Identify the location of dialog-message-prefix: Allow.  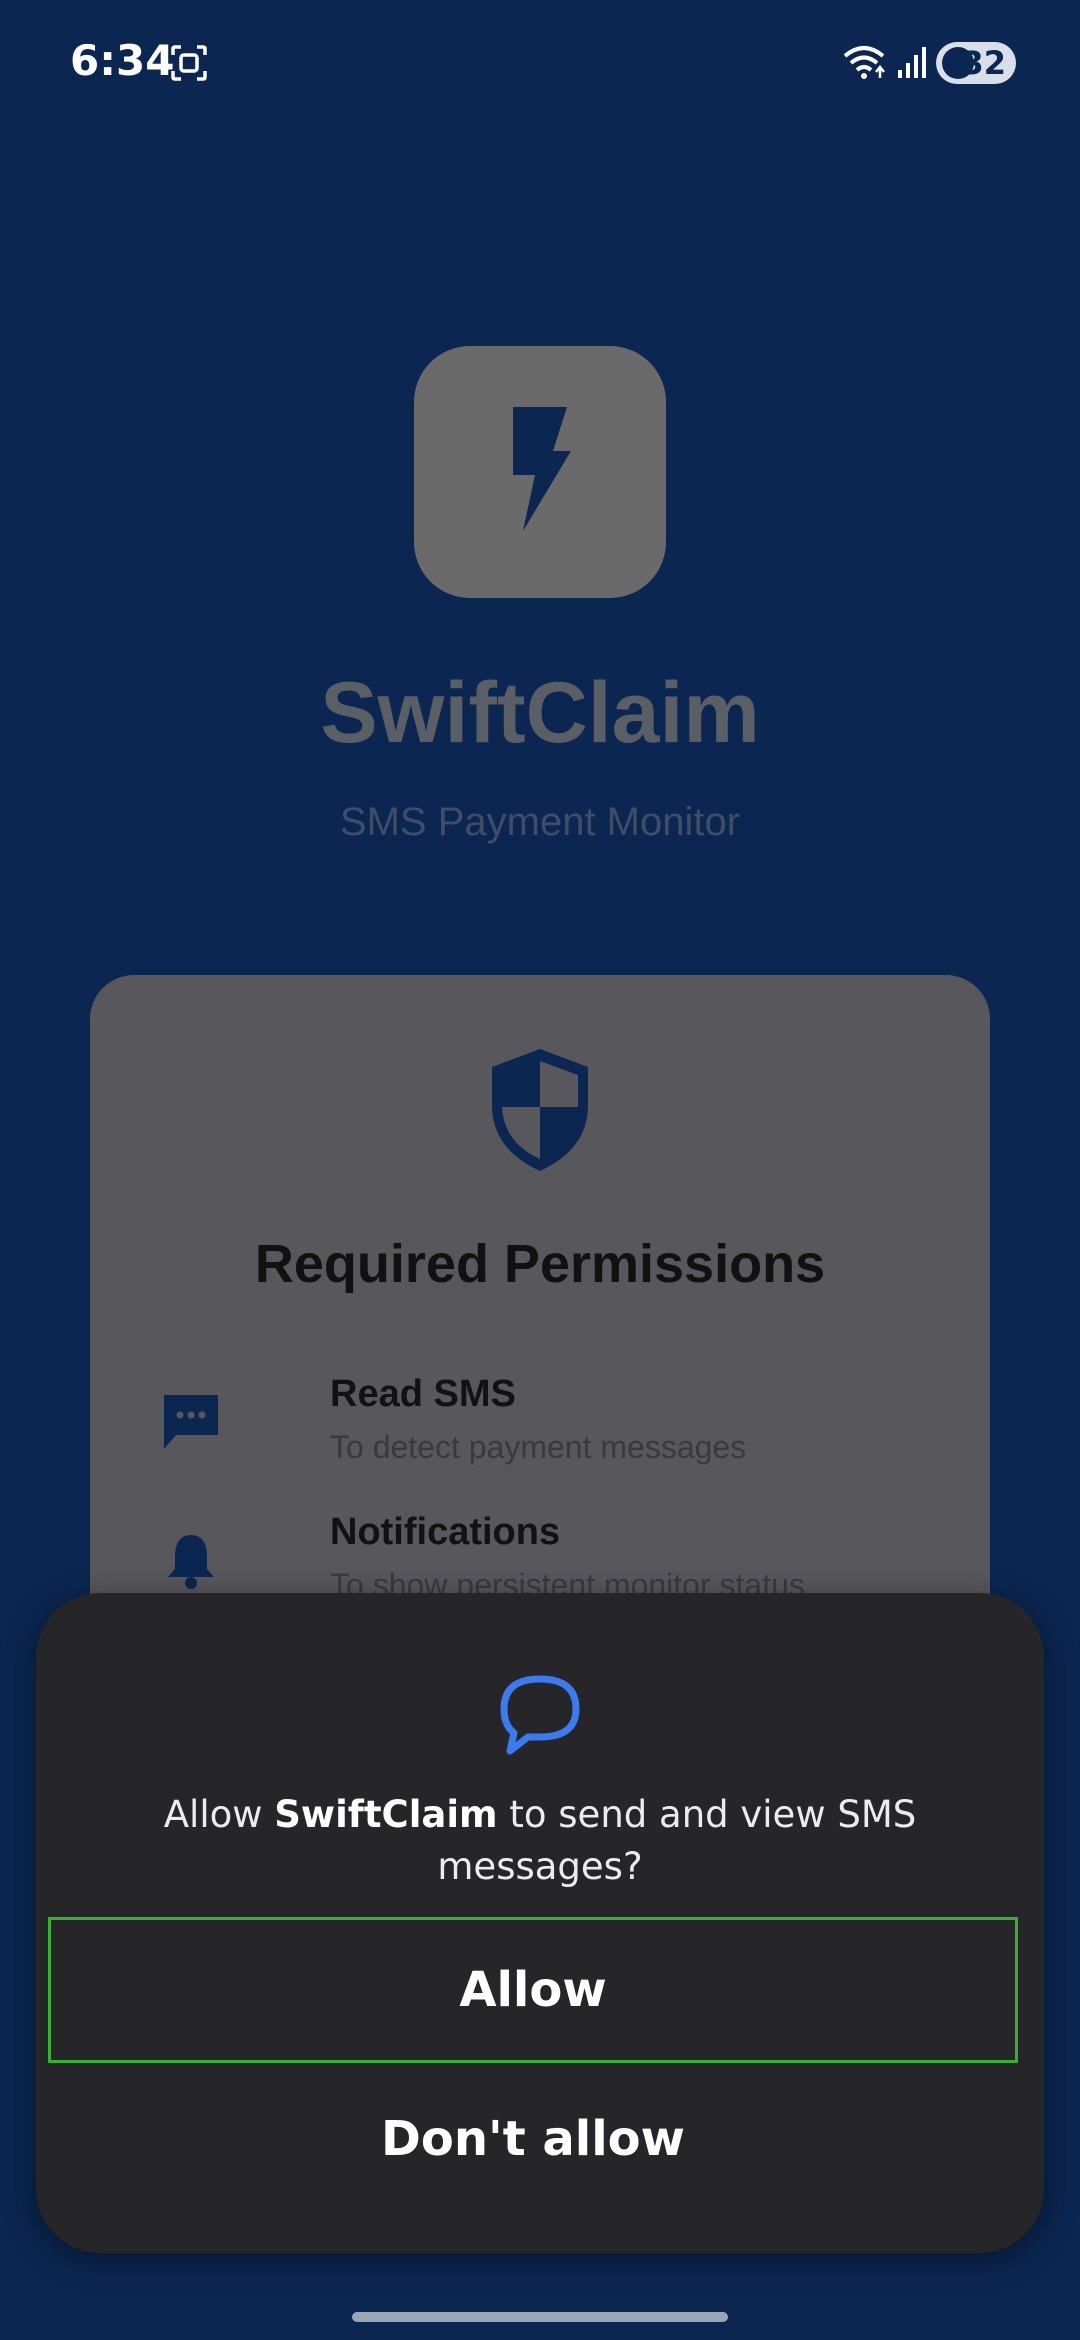
(219, 1814).